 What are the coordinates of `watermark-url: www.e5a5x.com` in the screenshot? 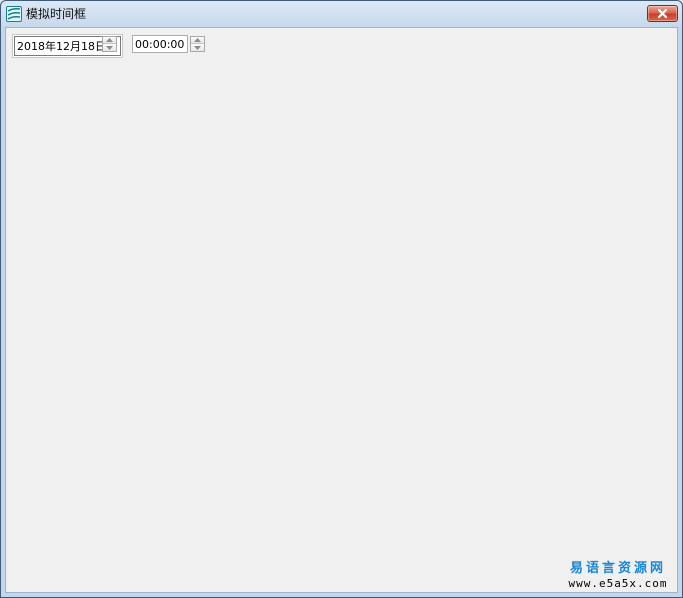 It's located at (618, 583).